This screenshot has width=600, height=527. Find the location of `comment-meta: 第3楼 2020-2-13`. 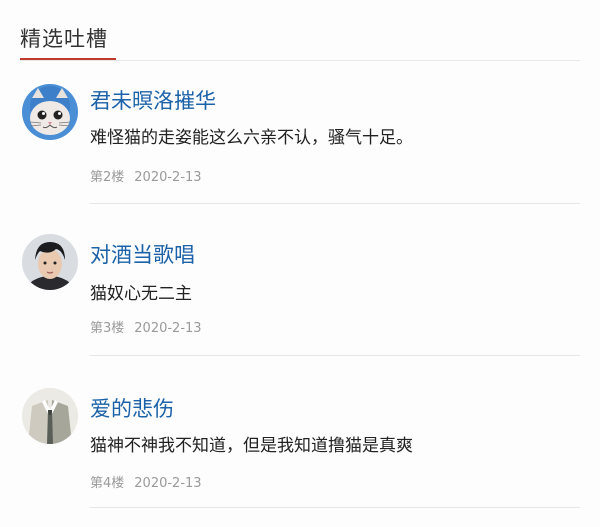

comment-meta: 第3楼 2020-2-13 is located at coordinates (146, 329).